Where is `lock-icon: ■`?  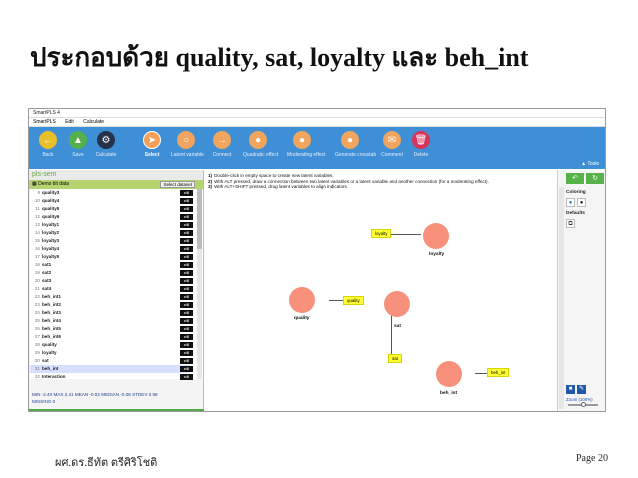
lock-icon: ■ is located at coordinates (570, 389).